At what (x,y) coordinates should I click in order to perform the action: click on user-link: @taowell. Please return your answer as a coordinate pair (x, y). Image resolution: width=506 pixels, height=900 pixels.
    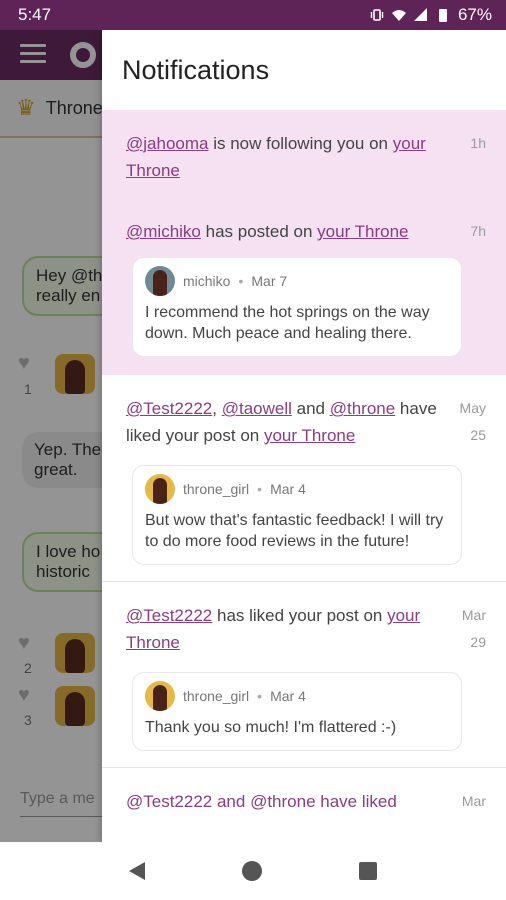
    Looking at the image, I should click on (257, 408).